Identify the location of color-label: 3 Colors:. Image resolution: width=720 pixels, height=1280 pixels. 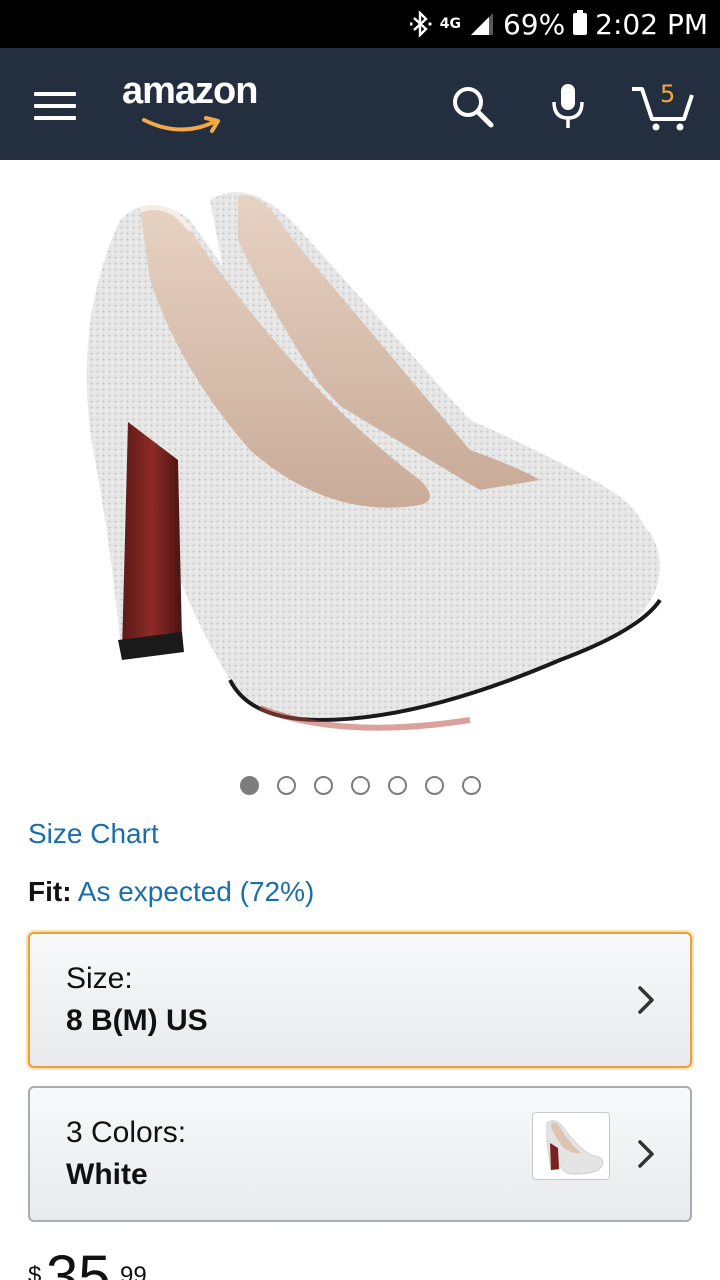
(126, 1132).